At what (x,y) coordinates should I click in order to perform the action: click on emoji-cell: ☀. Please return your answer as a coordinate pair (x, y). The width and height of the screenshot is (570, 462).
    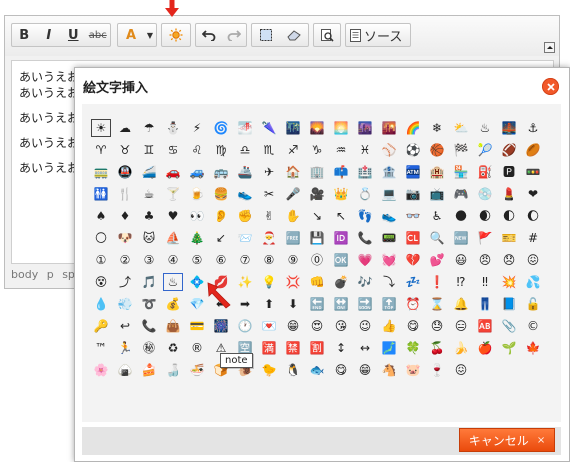
    Looking at the image, I should click on (101, 128).